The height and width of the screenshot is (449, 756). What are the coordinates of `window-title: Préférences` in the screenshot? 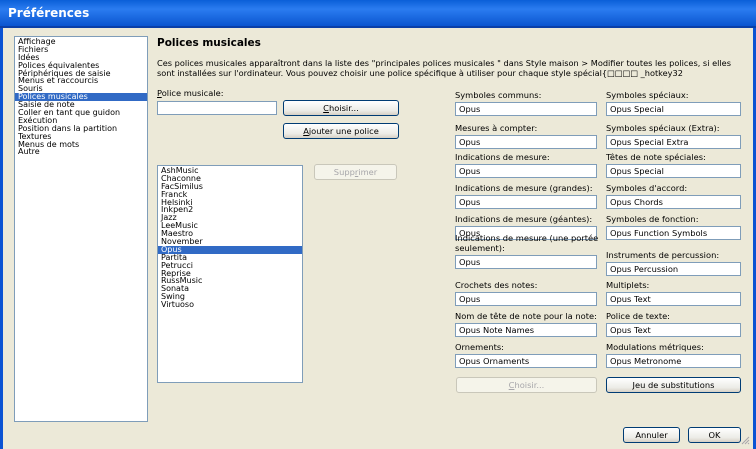 It's located at (49, 13).